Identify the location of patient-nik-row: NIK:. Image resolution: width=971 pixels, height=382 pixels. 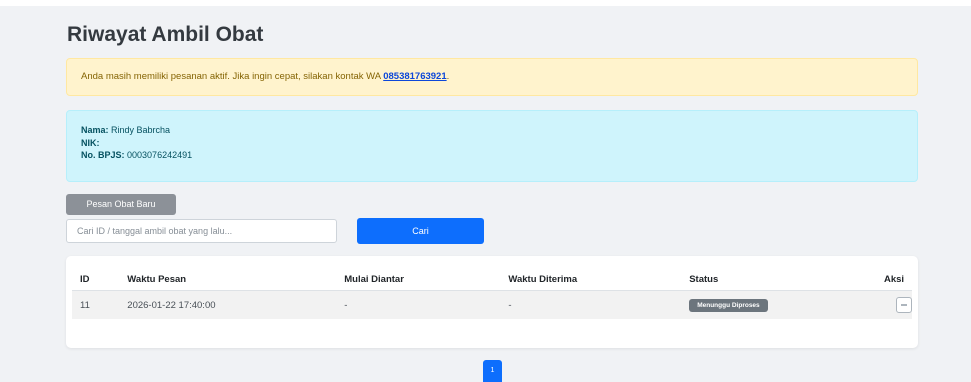
(492, 143).